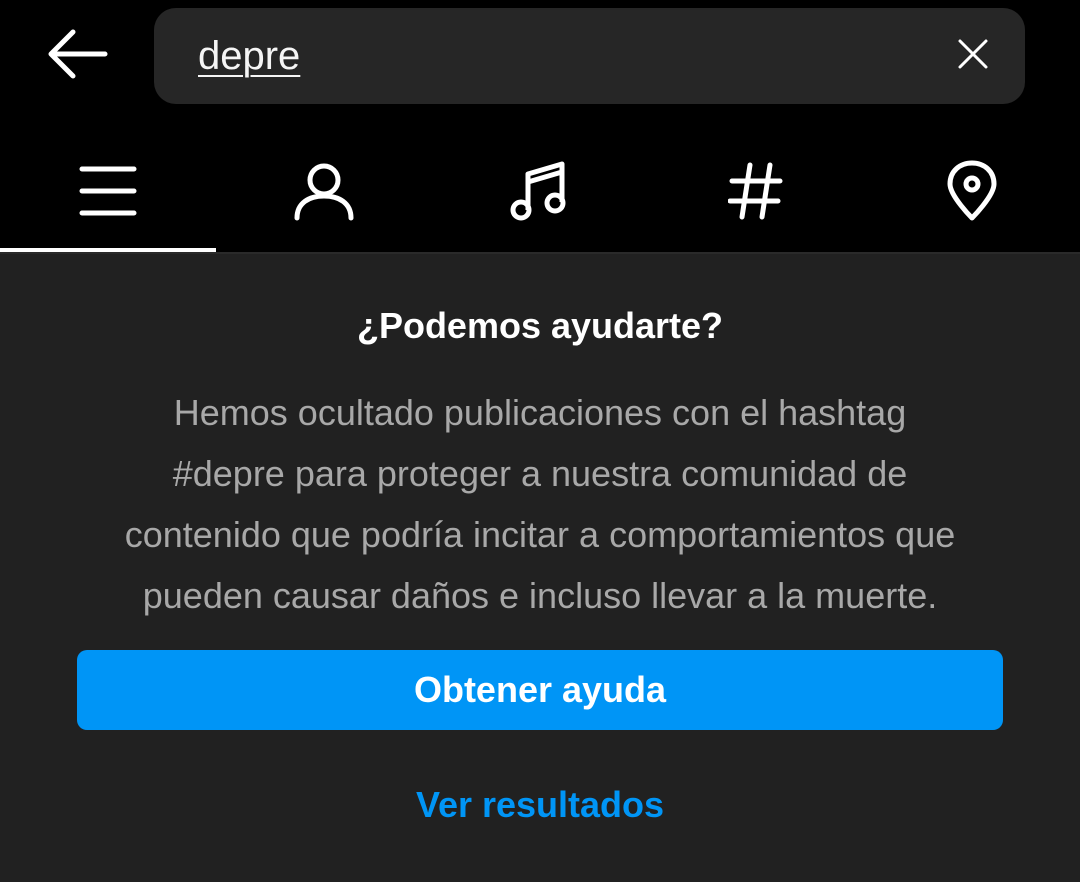 The width and height of the screenshot is (1080, 882). I want to click on close-icon, so click(973, 56).